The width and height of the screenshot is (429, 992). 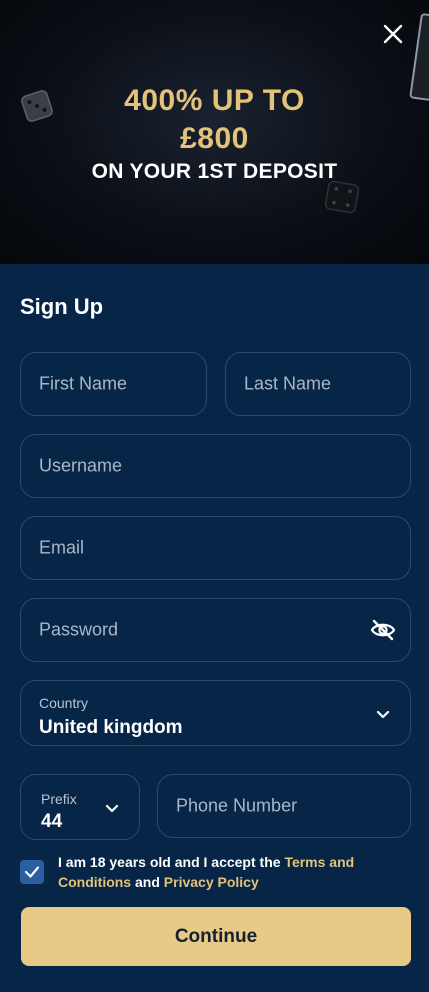 What do you see at coordinates (211, 882) in the screenshot?
I see `privacy-policy-link: Privacy Policy` at bounding box center [211, 882].